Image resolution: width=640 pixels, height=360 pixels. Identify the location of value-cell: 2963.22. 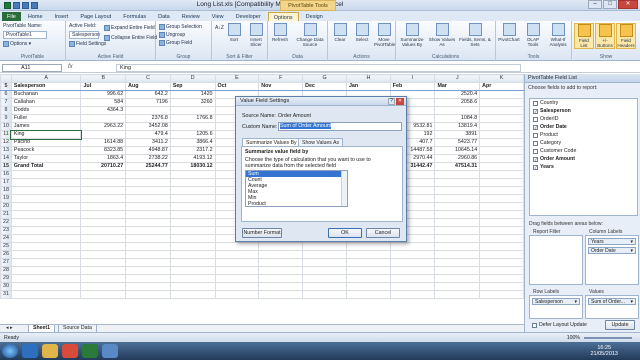
(103, 126).